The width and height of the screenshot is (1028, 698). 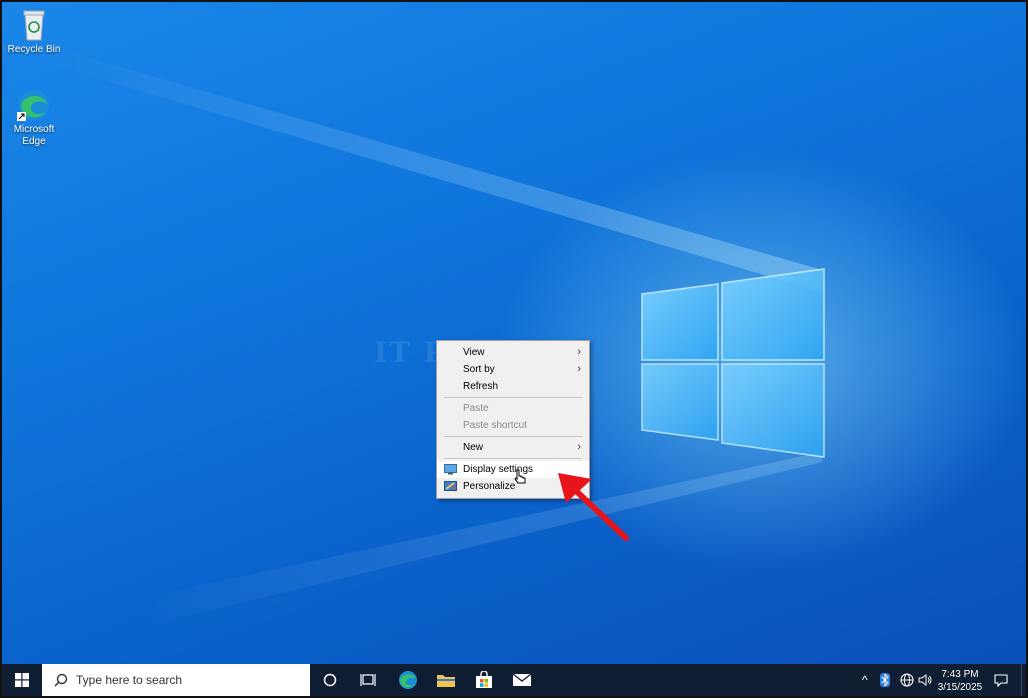 What do you see at coordinates (473, 447) in the screenshot?
I see `menu-item-label: New` at bounding box center [473, 447].